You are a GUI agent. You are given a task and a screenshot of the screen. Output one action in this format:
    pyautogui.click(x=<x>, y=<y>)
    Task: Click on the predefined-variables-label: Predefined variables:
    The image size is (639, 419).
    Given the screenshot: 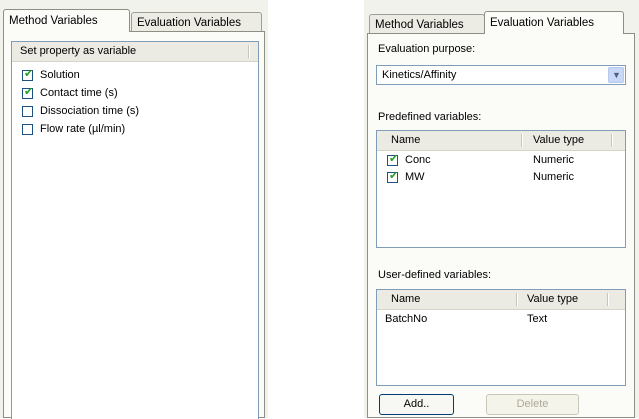 What is the action you would take?
    pyautogui.click(x=430, y=117)
    